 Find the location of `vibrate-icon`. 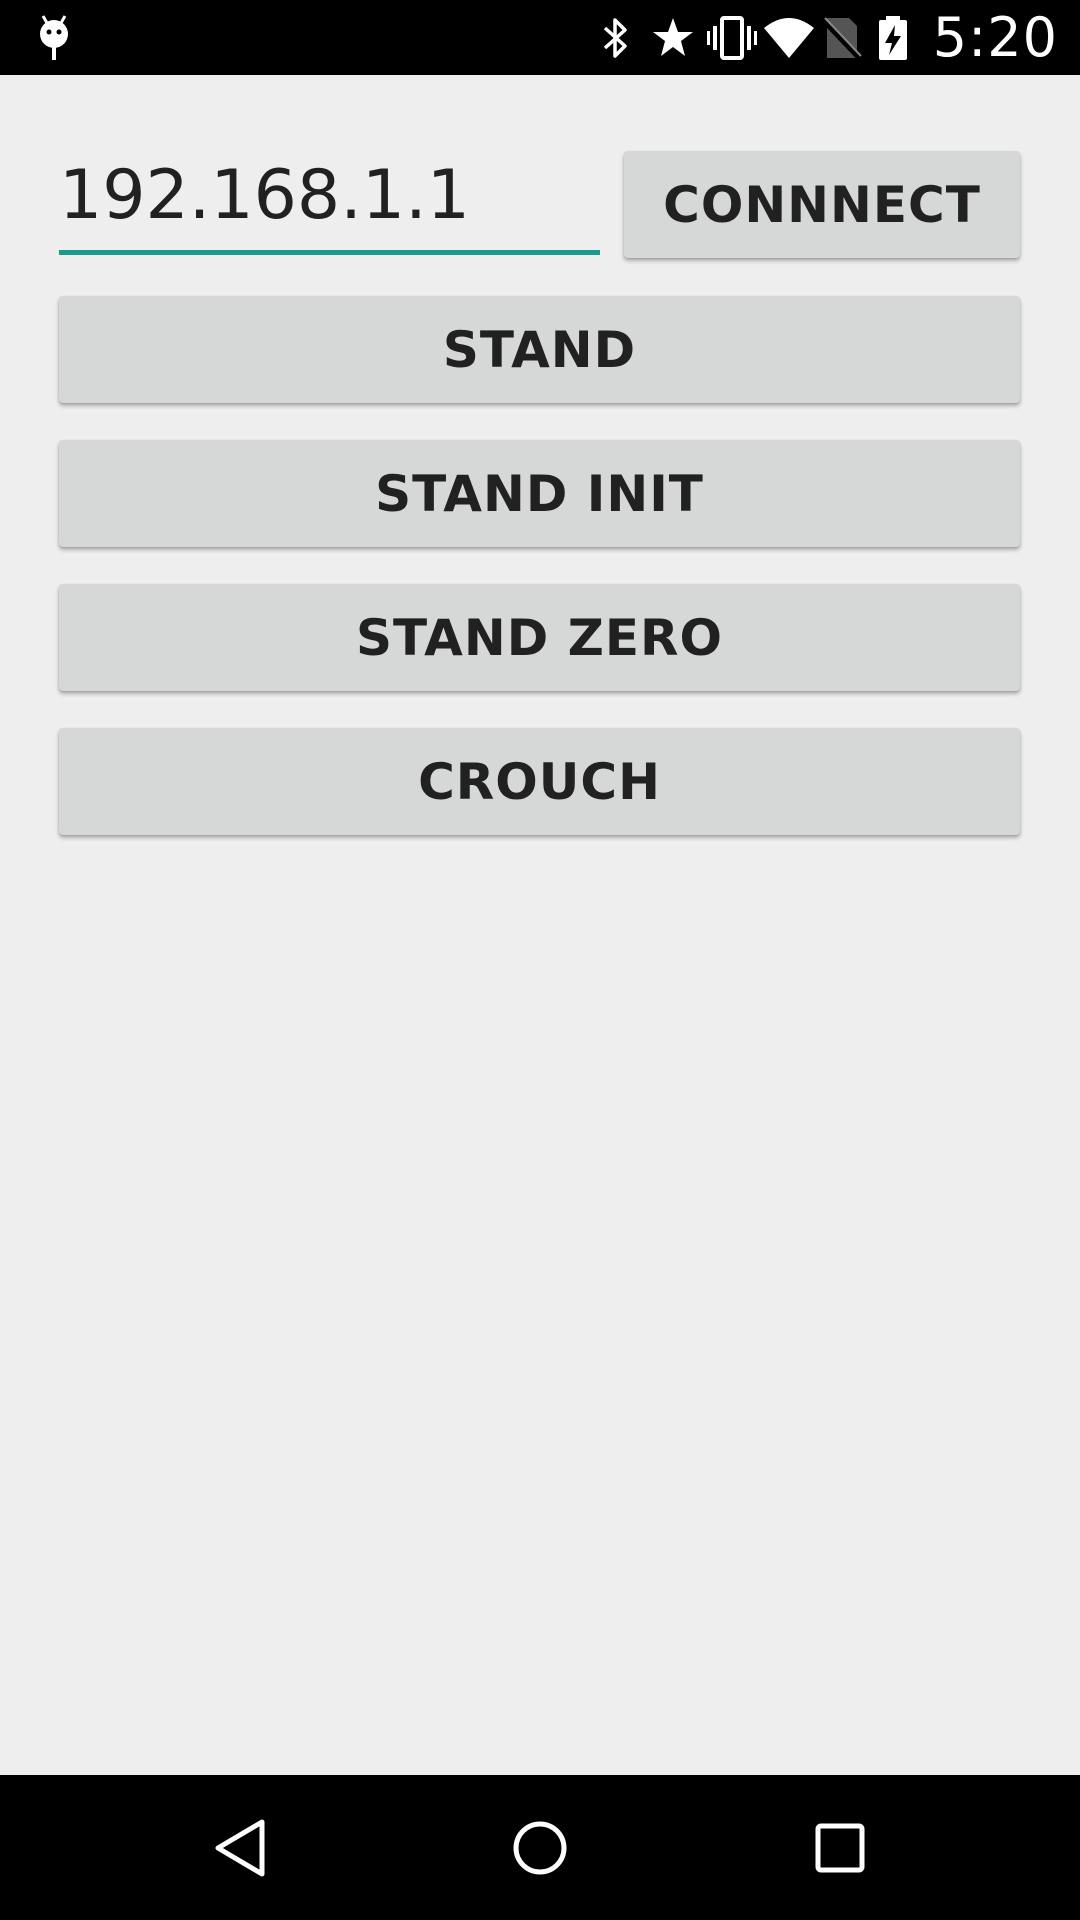

vibrate-icon is located at coordinates (728, 37).